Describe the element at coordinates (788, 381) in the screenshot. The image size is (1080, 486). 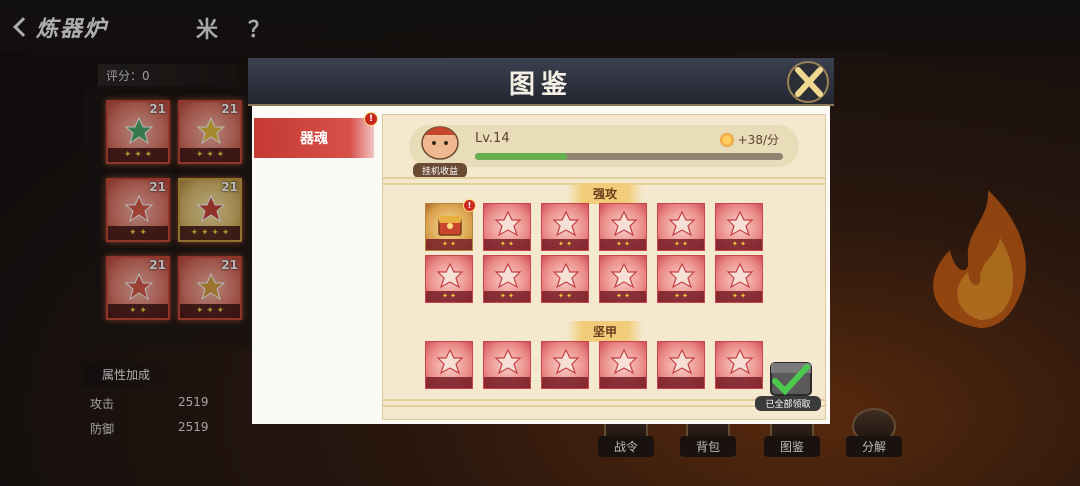
I see `claim-all-button: 已全部领取` at that location.